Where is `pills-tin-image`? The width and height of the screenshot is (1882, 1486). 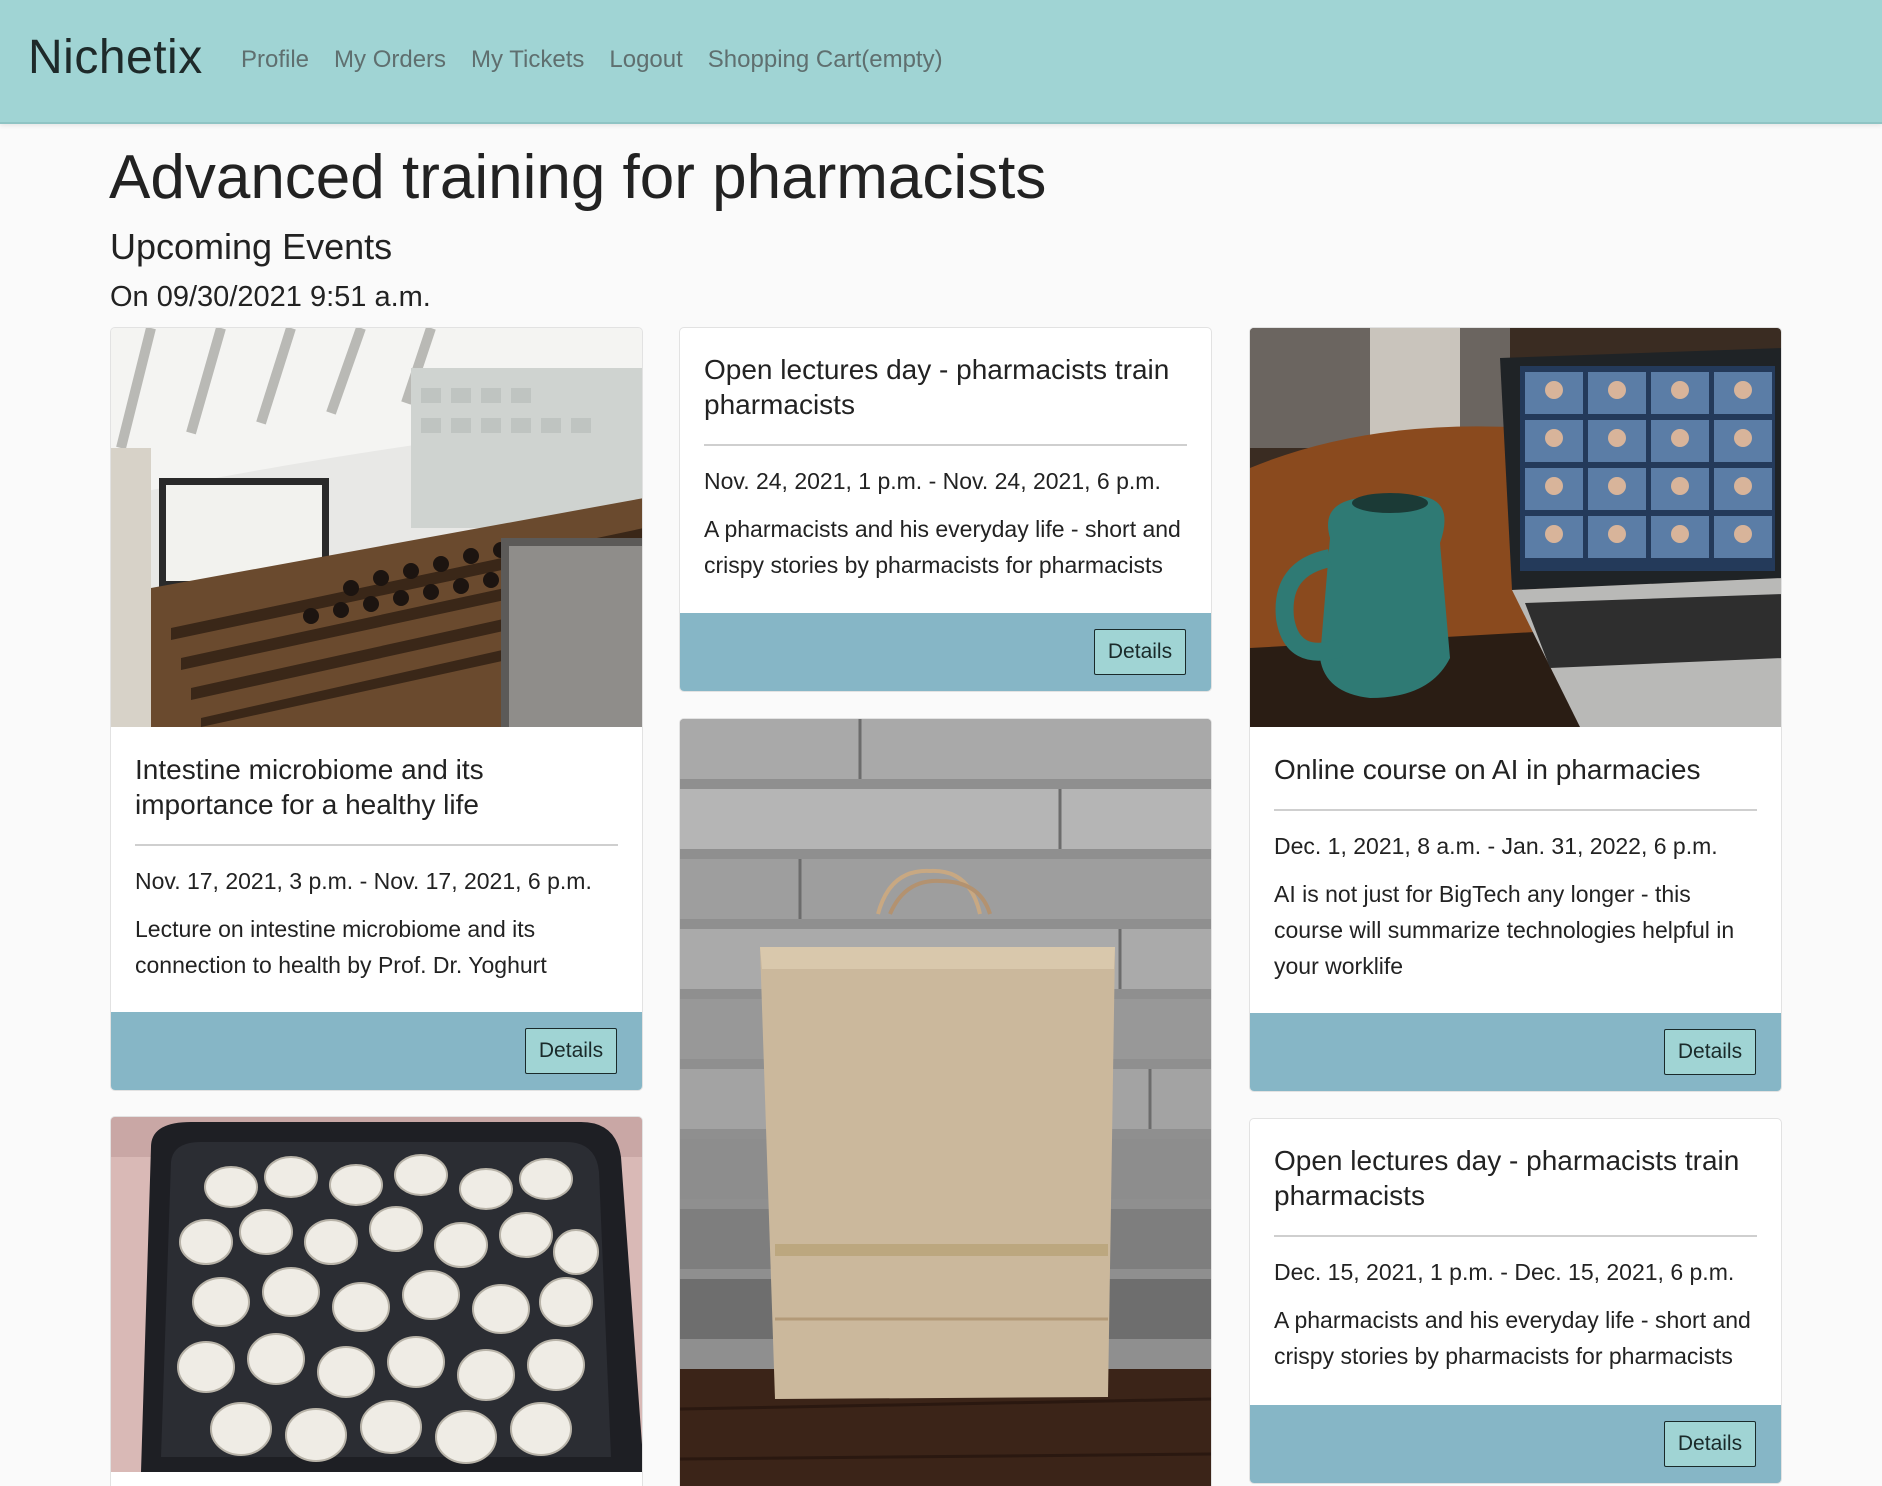
pills-tin-image is located at coordinates (376, 1294).